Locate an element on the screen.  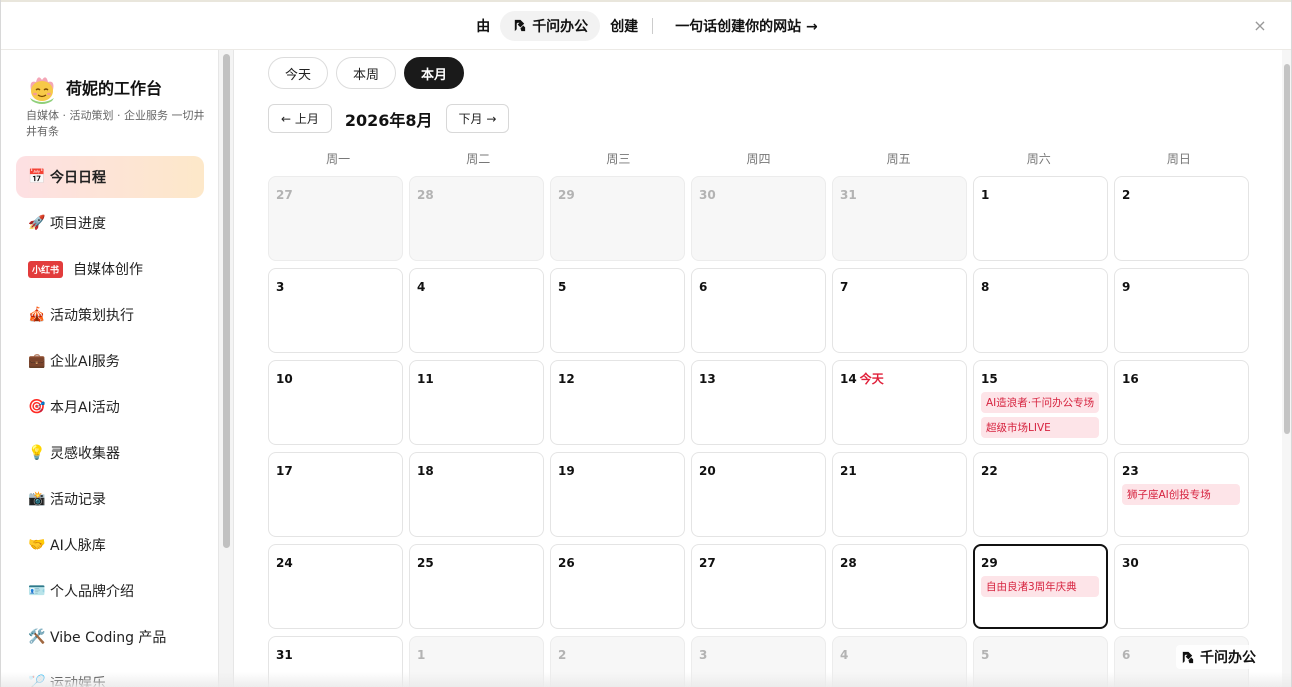
calendar-day-cell: 29 is located at coordinates (617, 218).